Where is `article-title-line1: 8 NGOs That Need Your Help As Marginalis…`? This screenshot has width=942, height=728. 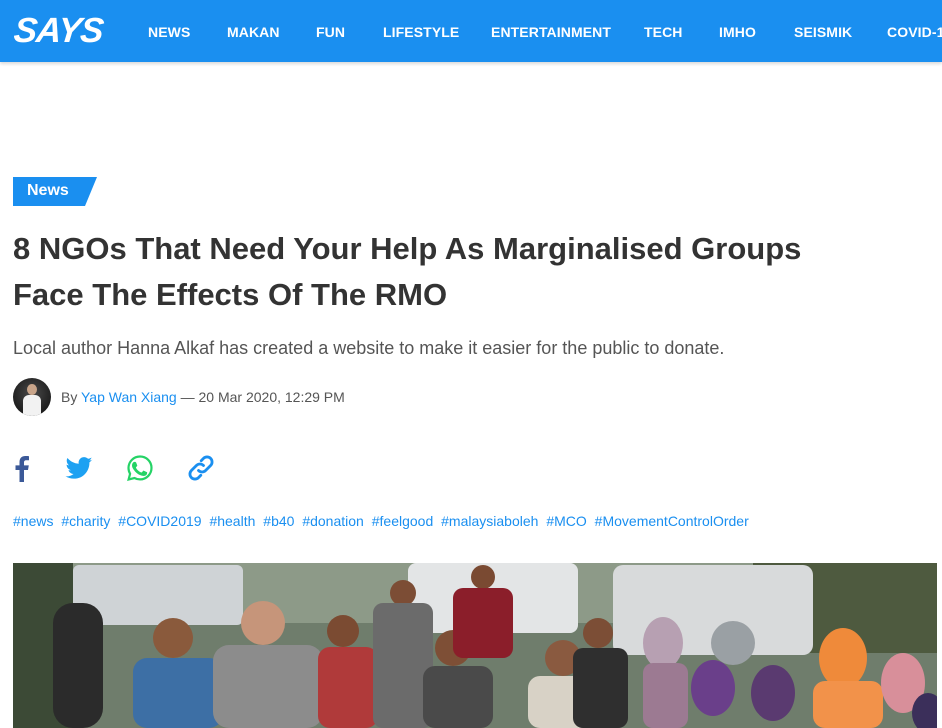 article-title-line1: 8 NGOs That Need Your Help As Marginalis… is located at coordinates (407, 248).